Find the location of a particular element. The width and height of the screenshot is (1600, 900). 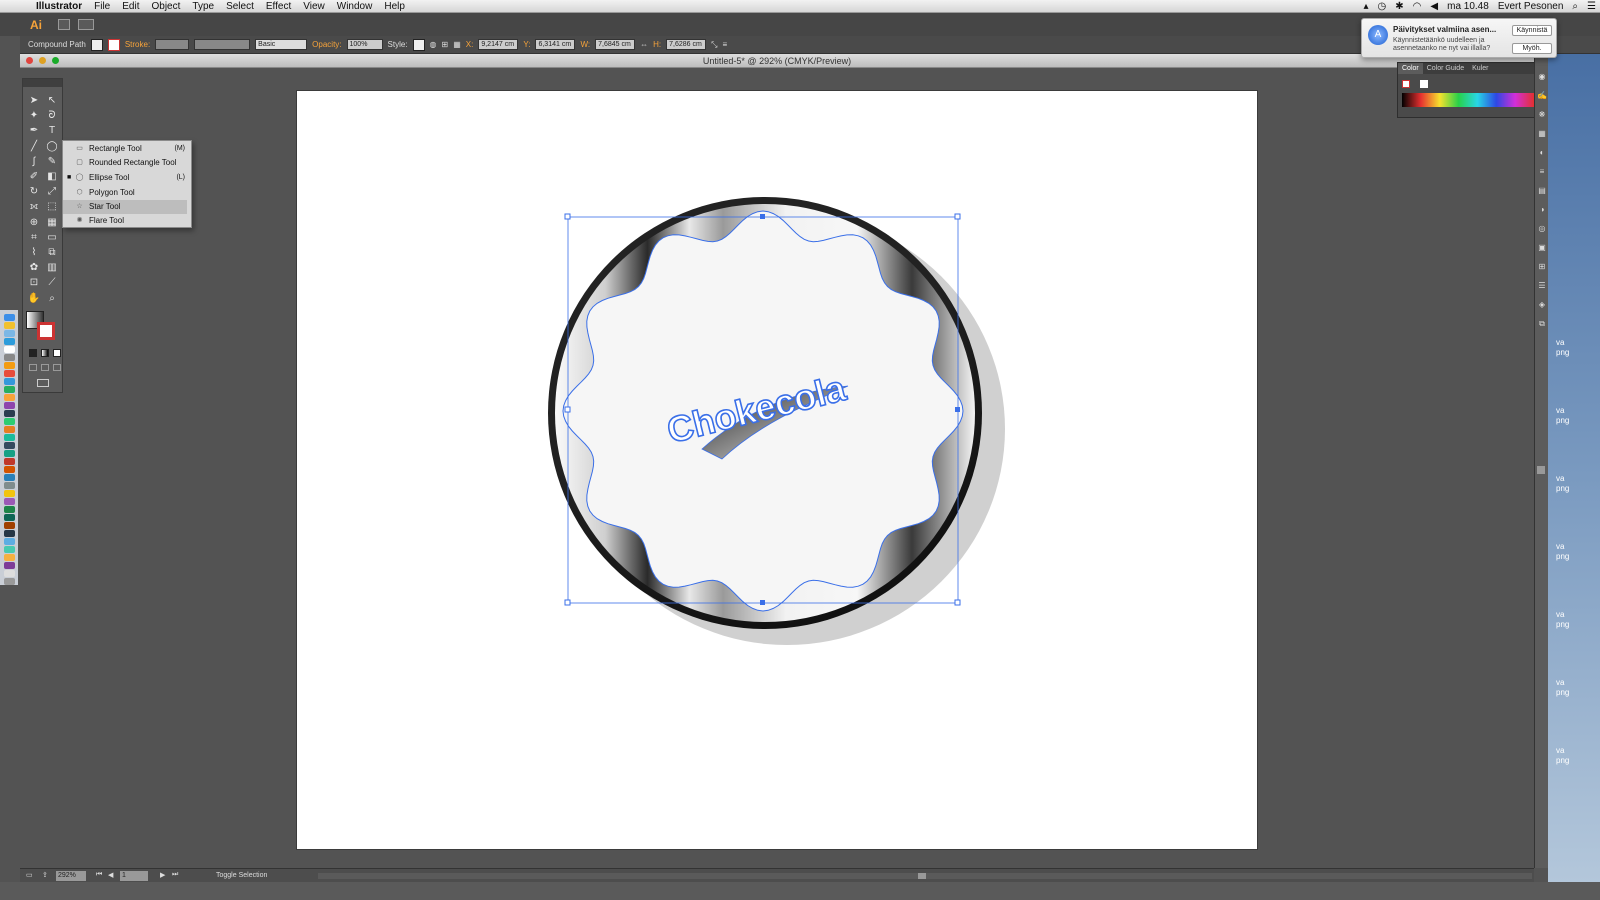

time-machine-icon: ◷ is located at coordinates (1382, 6).